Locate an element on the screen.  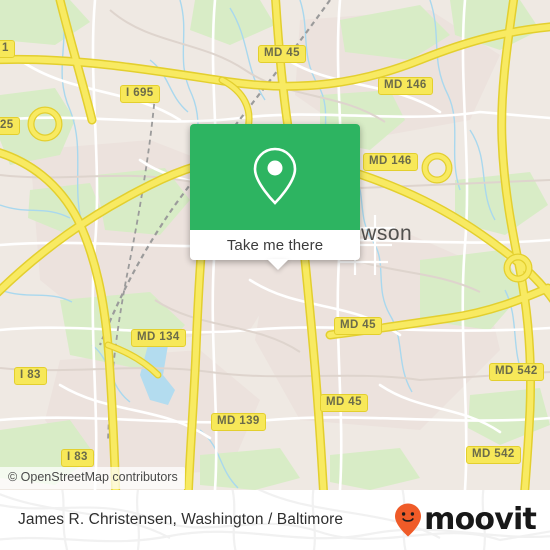
map-pin-icon is located at coordinates (275, 176).